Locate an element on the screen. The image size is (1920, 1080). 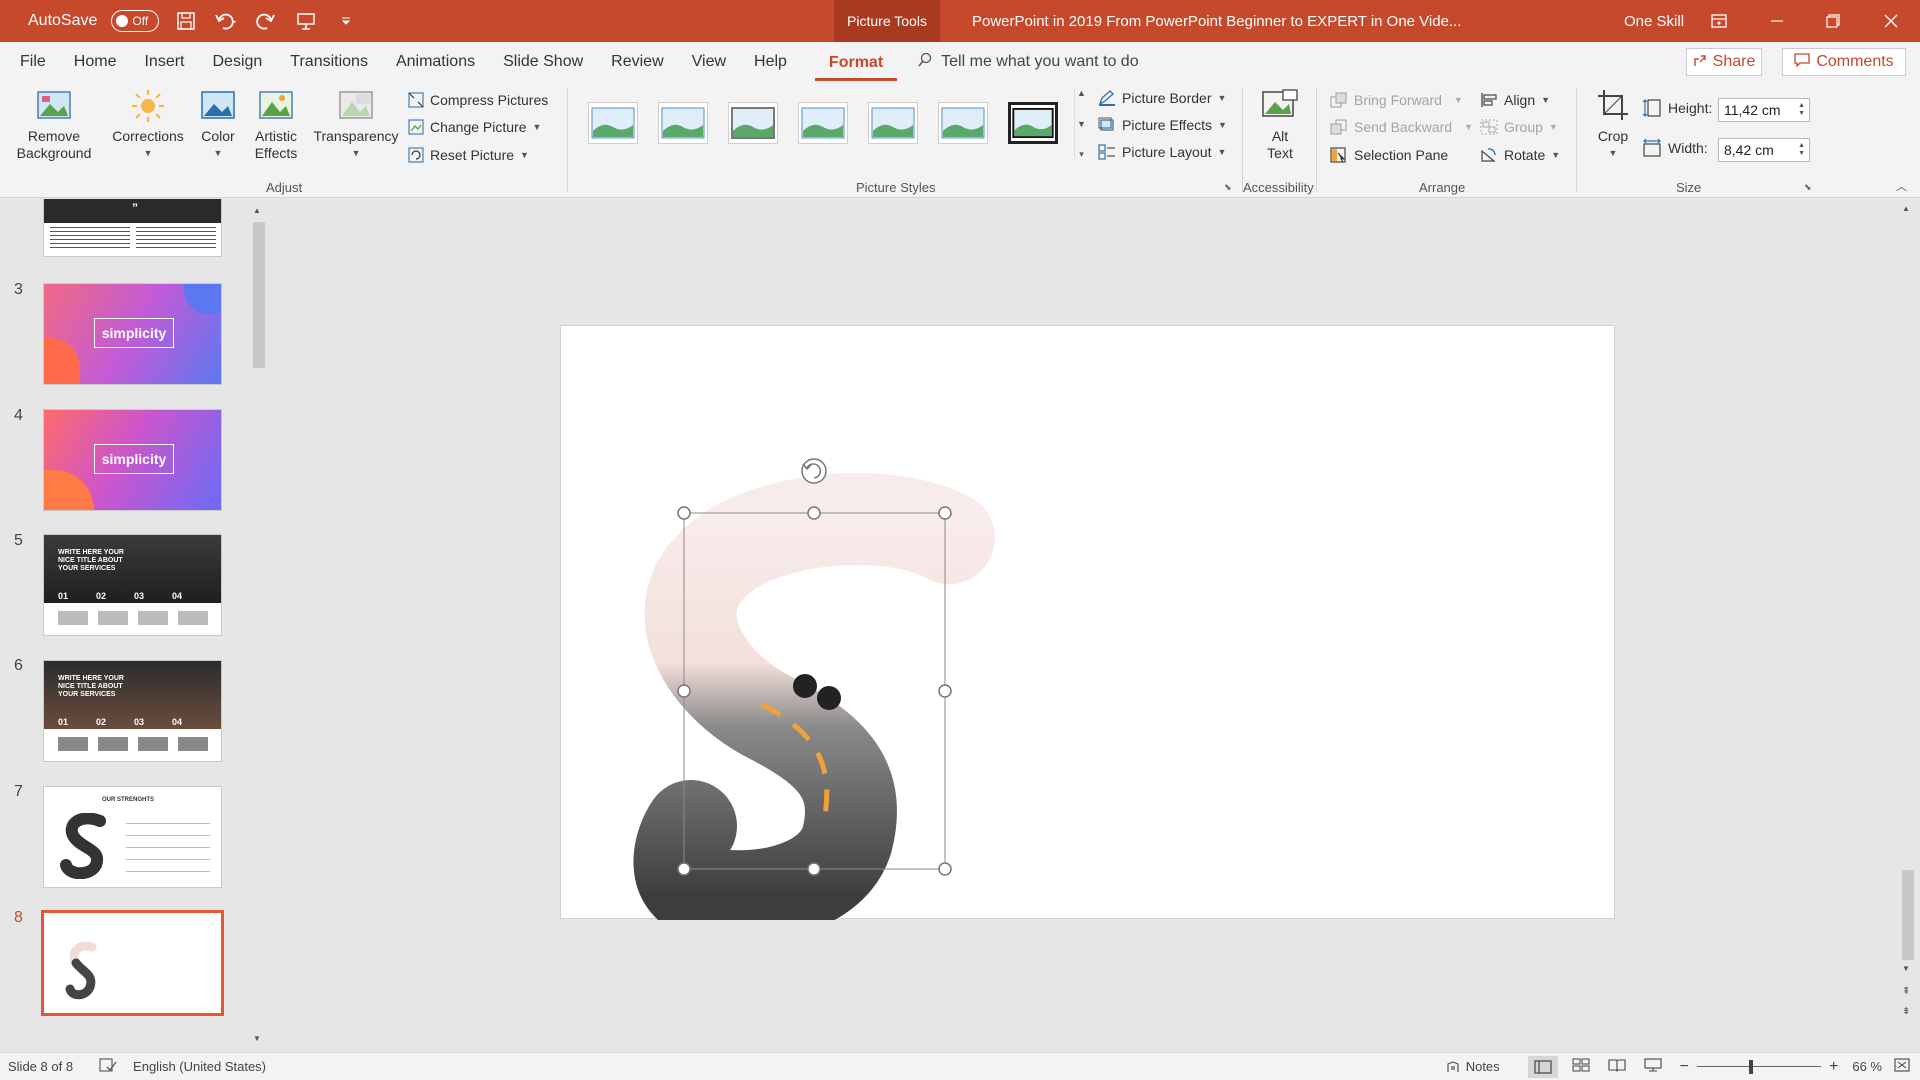
zoom-out-icon: − is located at coordinates (1684, 1067).